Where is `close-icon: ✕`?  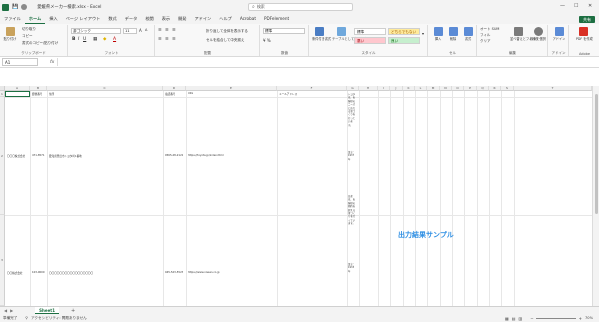
close-icon: ✕ is located at coordinates (590, 6).